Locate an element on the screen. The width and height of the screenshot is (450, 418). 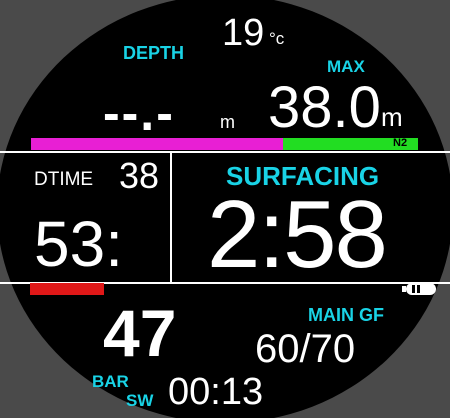
dtime-label: DTIME is located at coordinates (64, 179).